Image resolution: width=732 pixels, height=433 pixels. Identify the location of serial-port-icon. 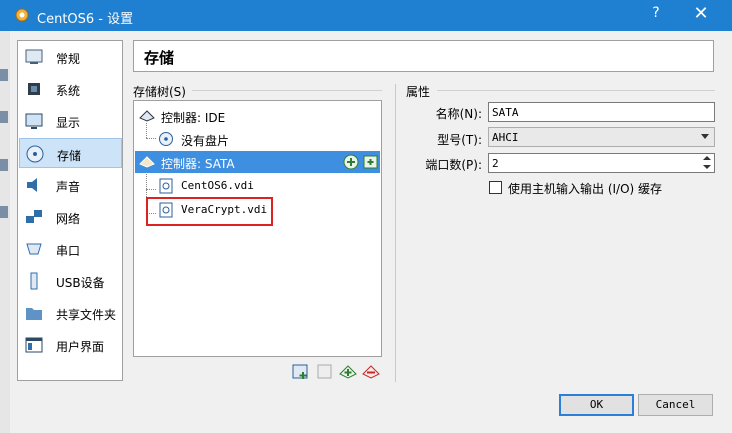
(34, 249).